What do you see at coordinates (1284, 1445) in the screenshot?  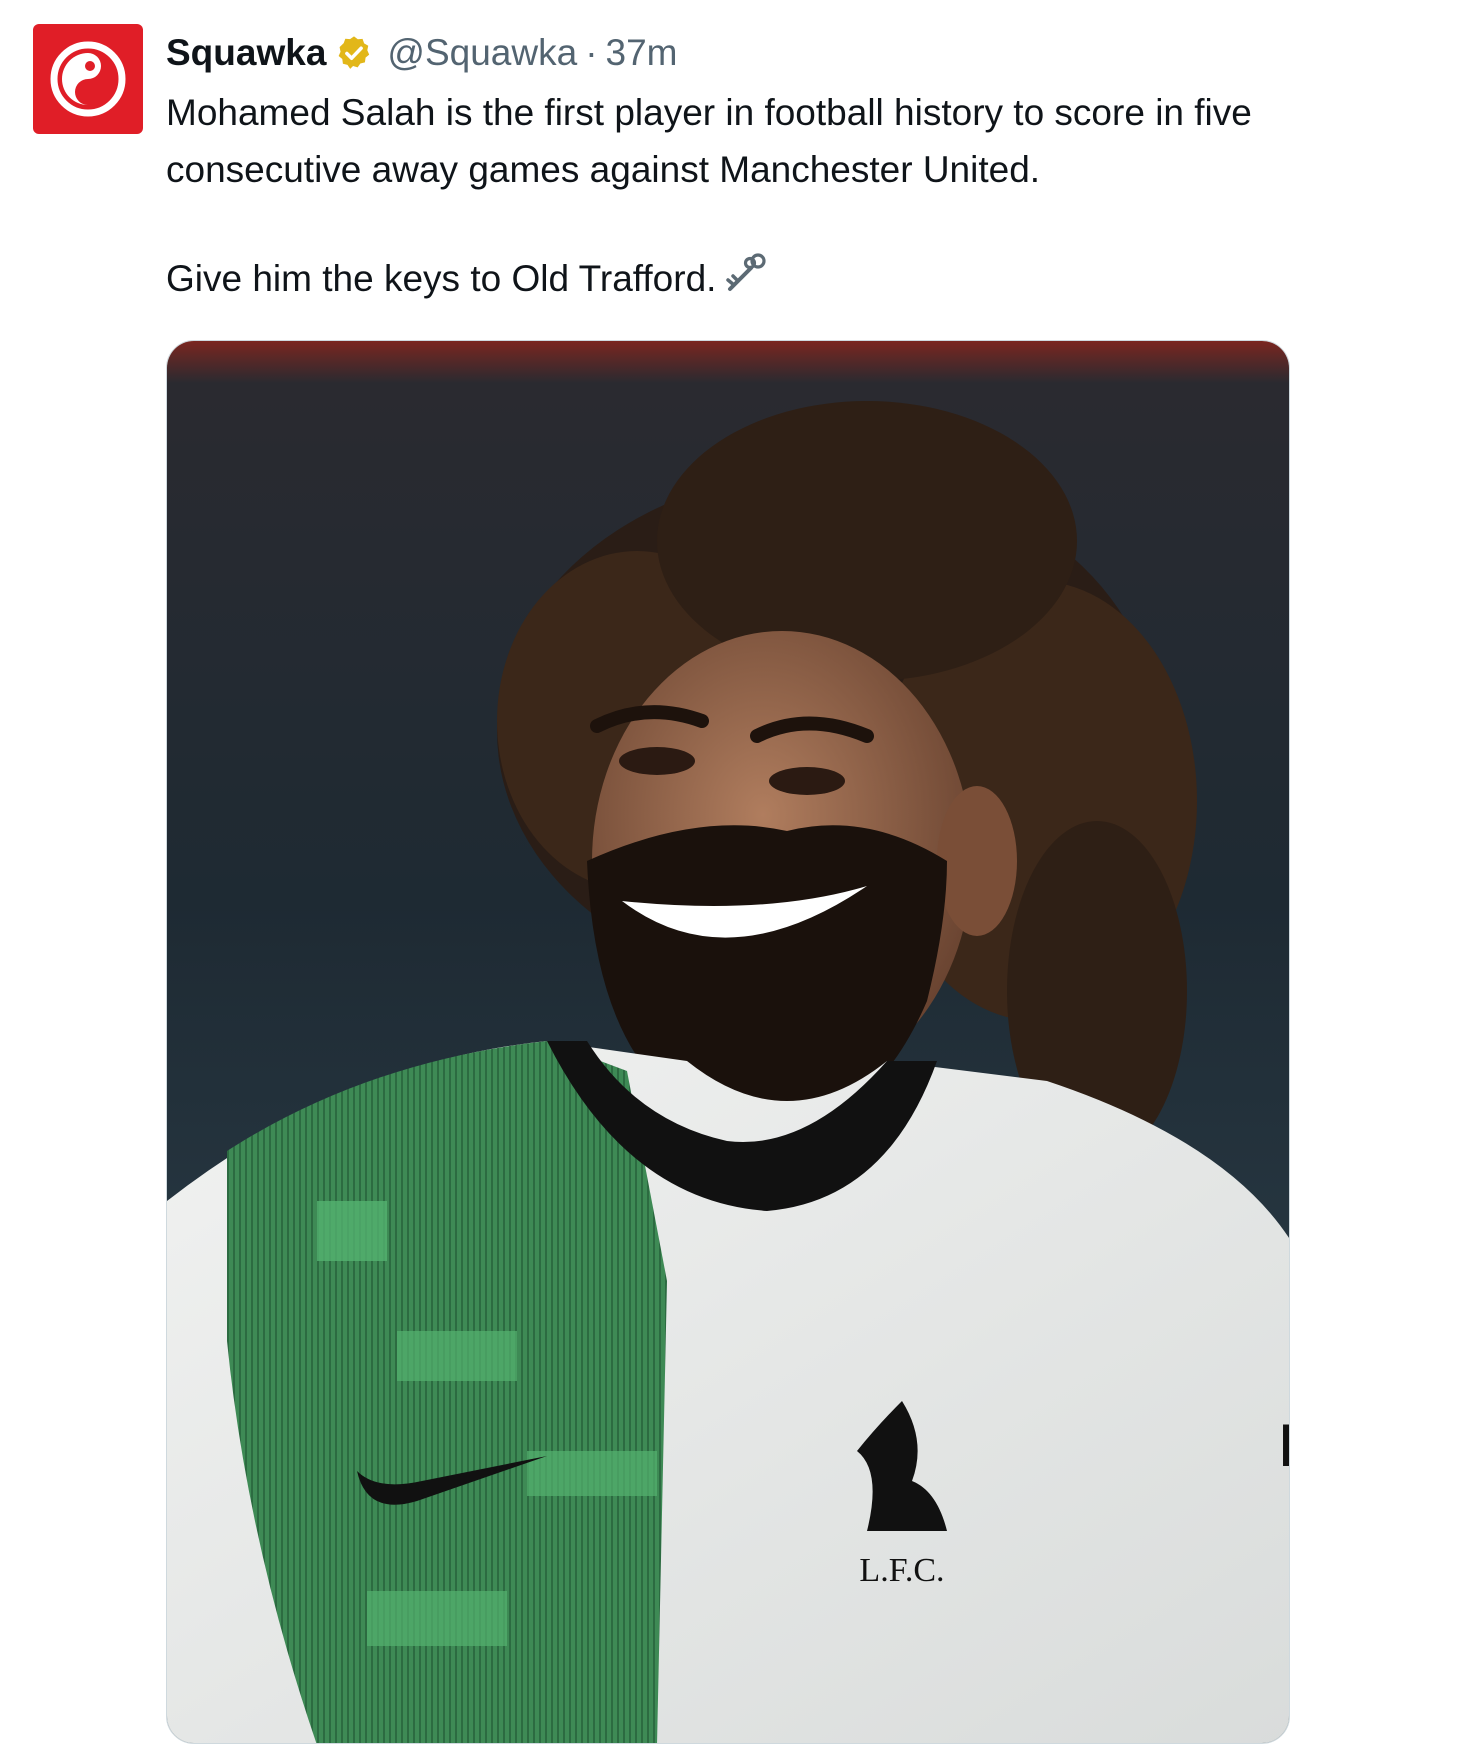 I see `sponsor-letter: E` at bounding box center [1284, 1445].